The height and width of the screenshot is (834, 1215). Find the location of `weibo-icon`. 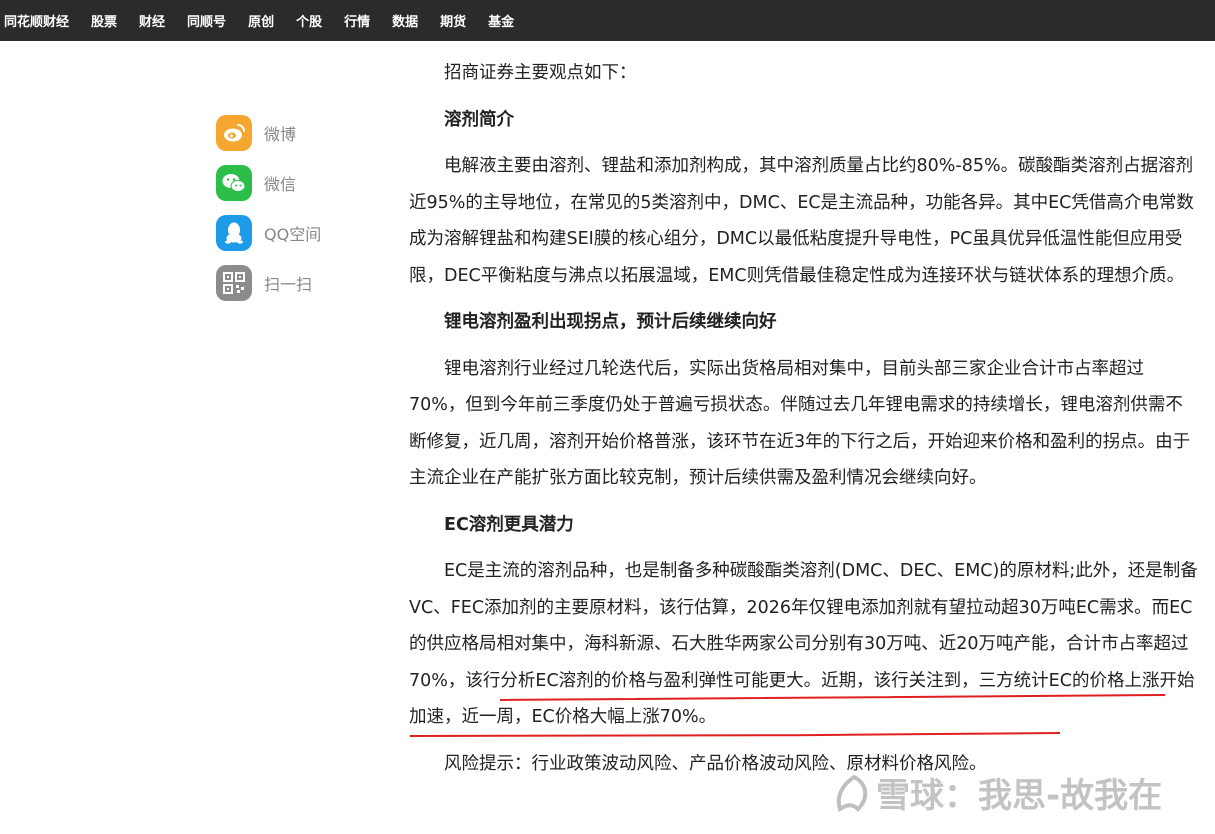

weibo-icon is located at coordinates (234, 133).